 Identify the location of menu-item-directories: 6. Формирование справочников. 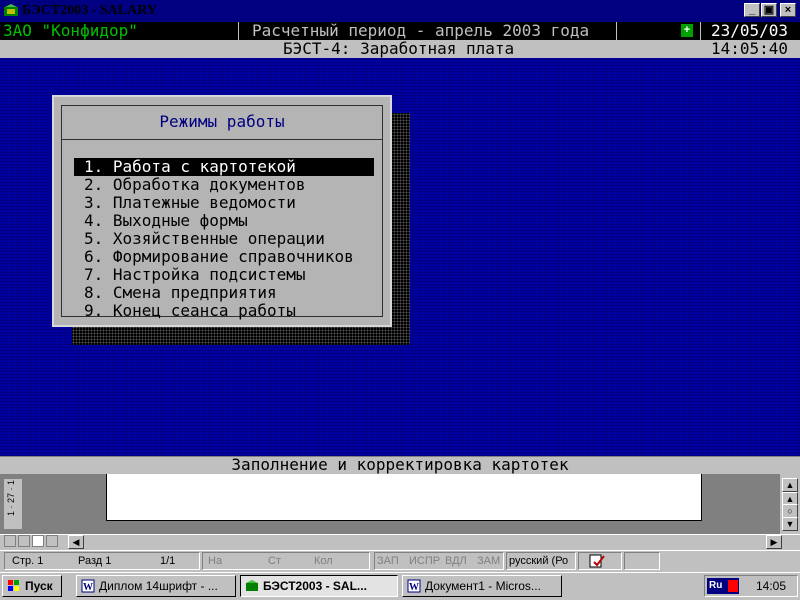
(224, 257).